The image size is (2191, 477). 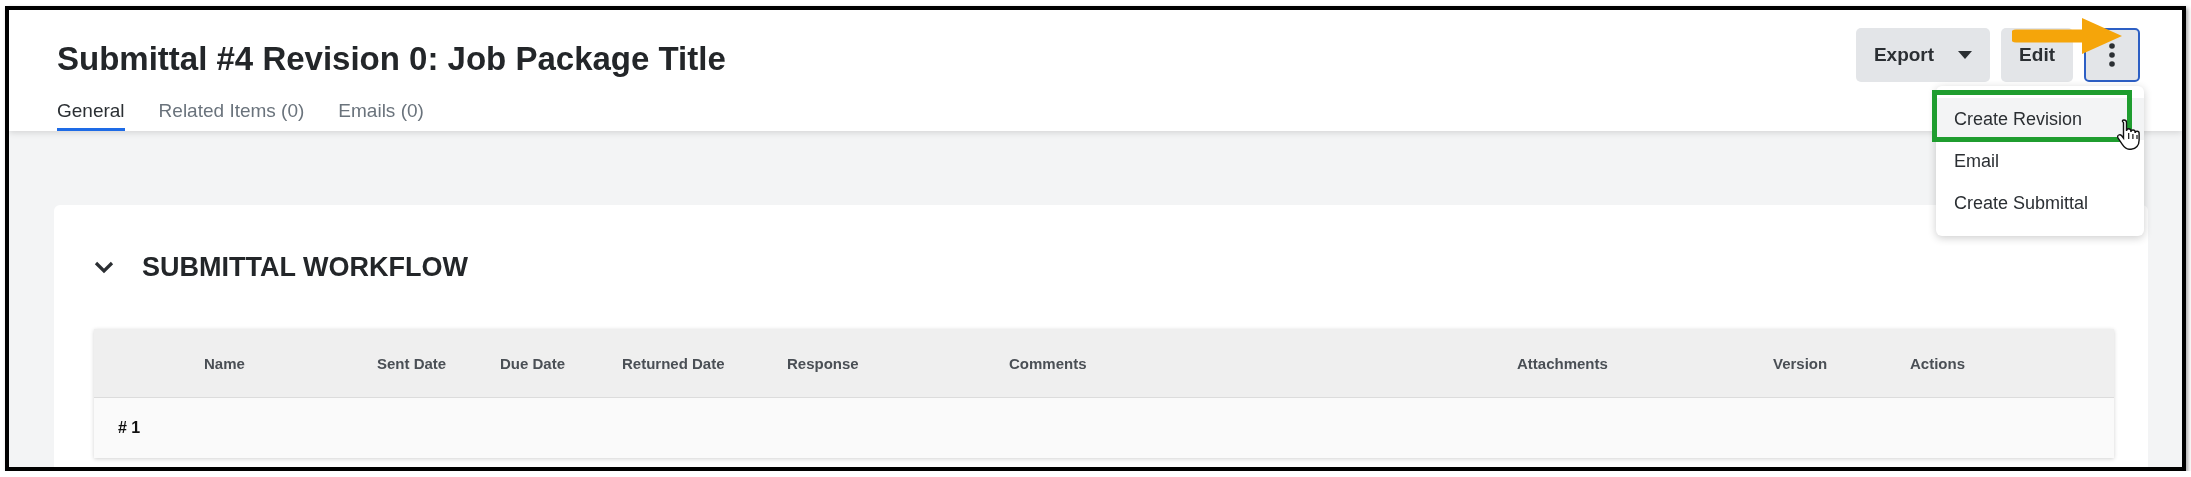 What do you see at coordinates (381, 115) in the screenshot?
I see `tab: Emails (0)` at bounding box center [381, 115].